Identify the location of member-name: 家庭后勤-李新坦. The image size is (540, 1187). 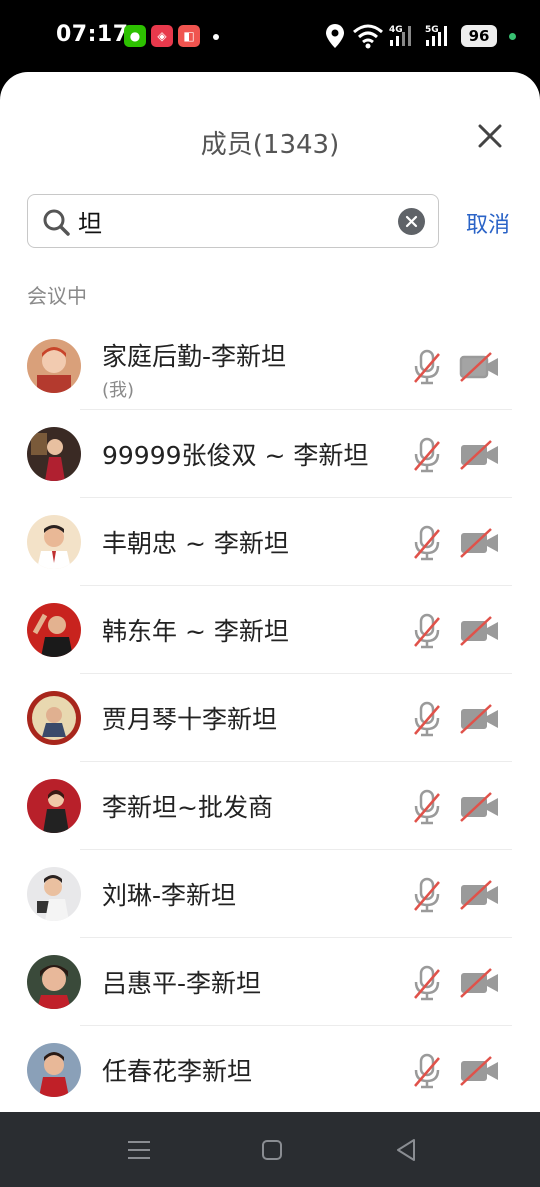
(194, 356).